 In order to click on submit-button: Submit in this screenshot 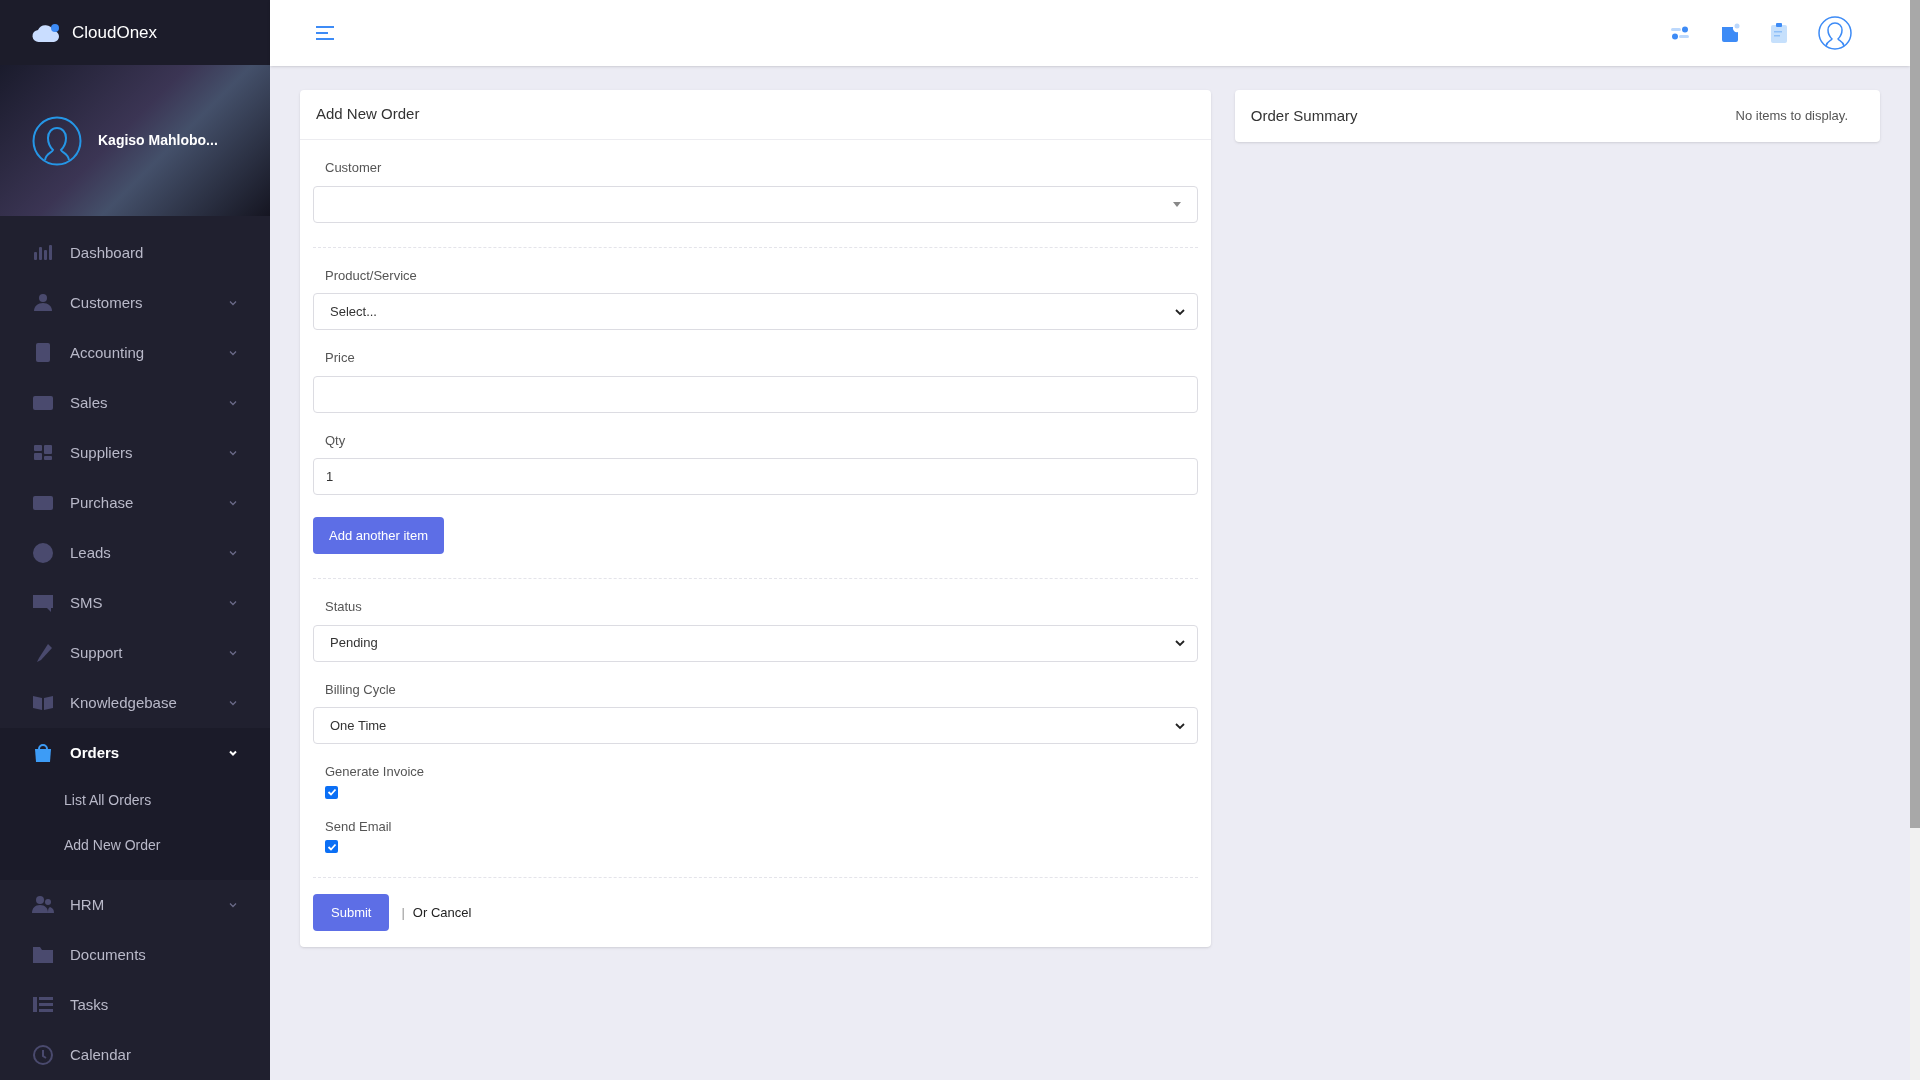, I will do `click(351, 912)`.